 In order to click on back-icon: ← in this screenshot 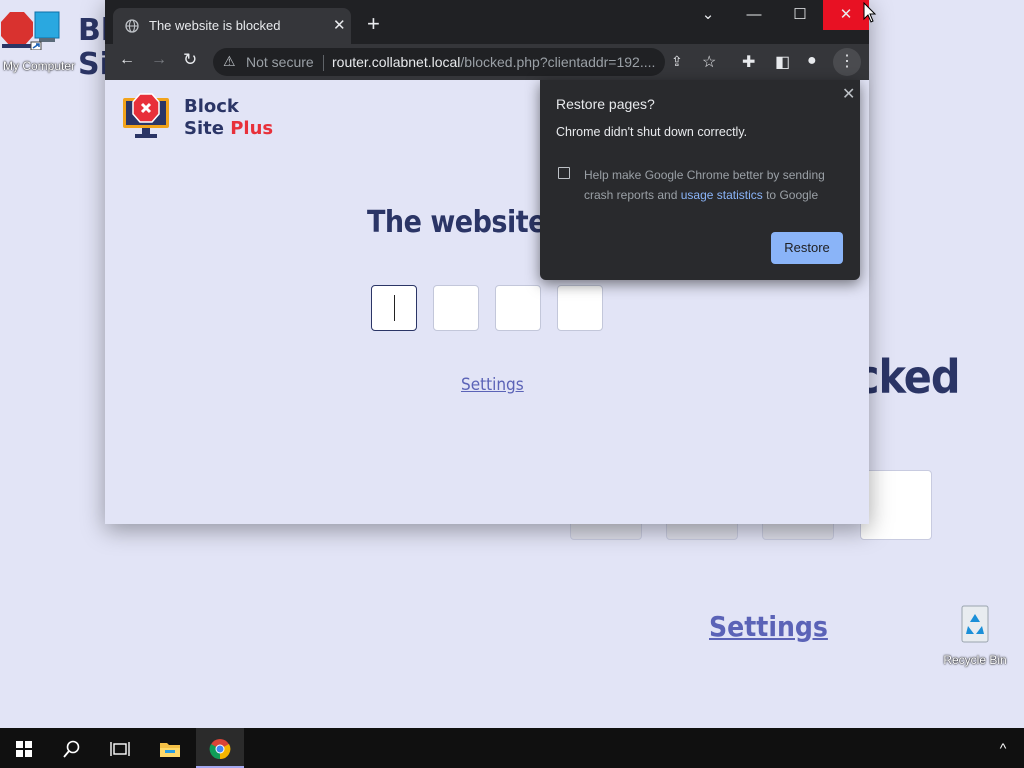, I will do `click(127, 60)`.